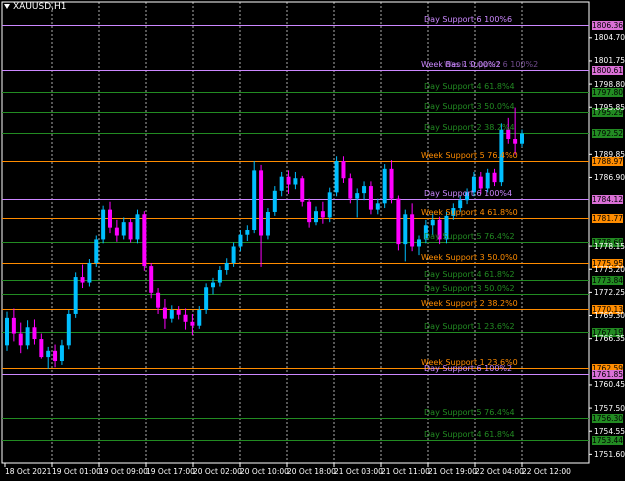 The width and height of the screenshot is (625, 481). I want to click on level-label: Week Support 2 38.2%0, so click(469, 303).